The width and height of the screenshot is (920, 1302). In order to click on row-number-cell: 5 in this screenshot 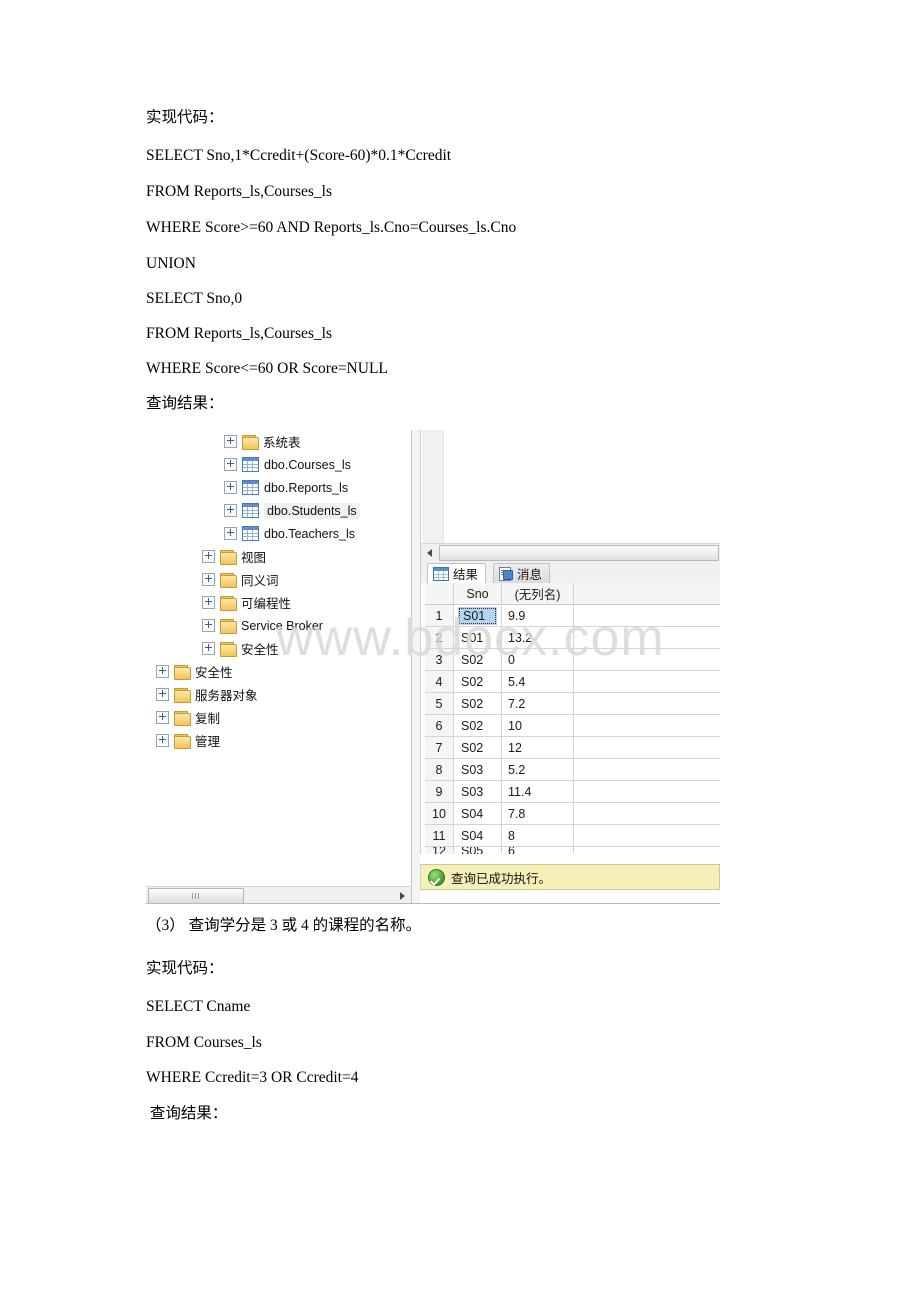, I will do `click(439, 704)`.